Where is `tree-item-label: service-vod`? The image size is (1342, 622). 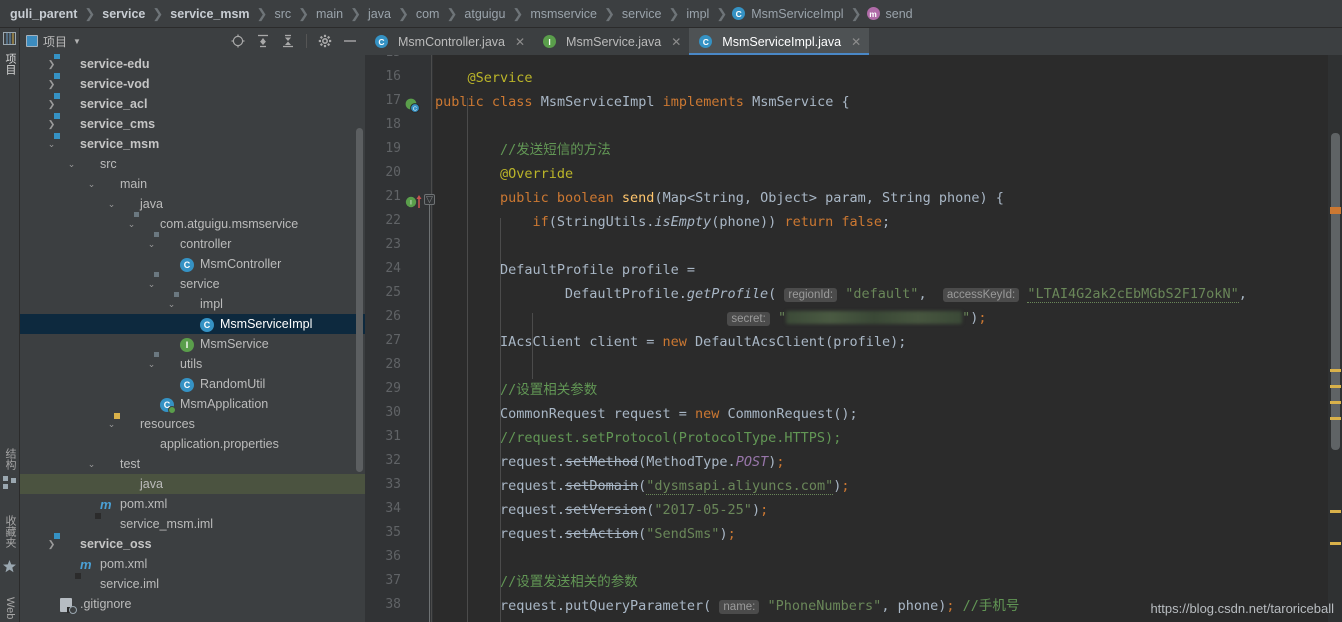
tree-item-label: service-vod is located at coordinates (115, 84).